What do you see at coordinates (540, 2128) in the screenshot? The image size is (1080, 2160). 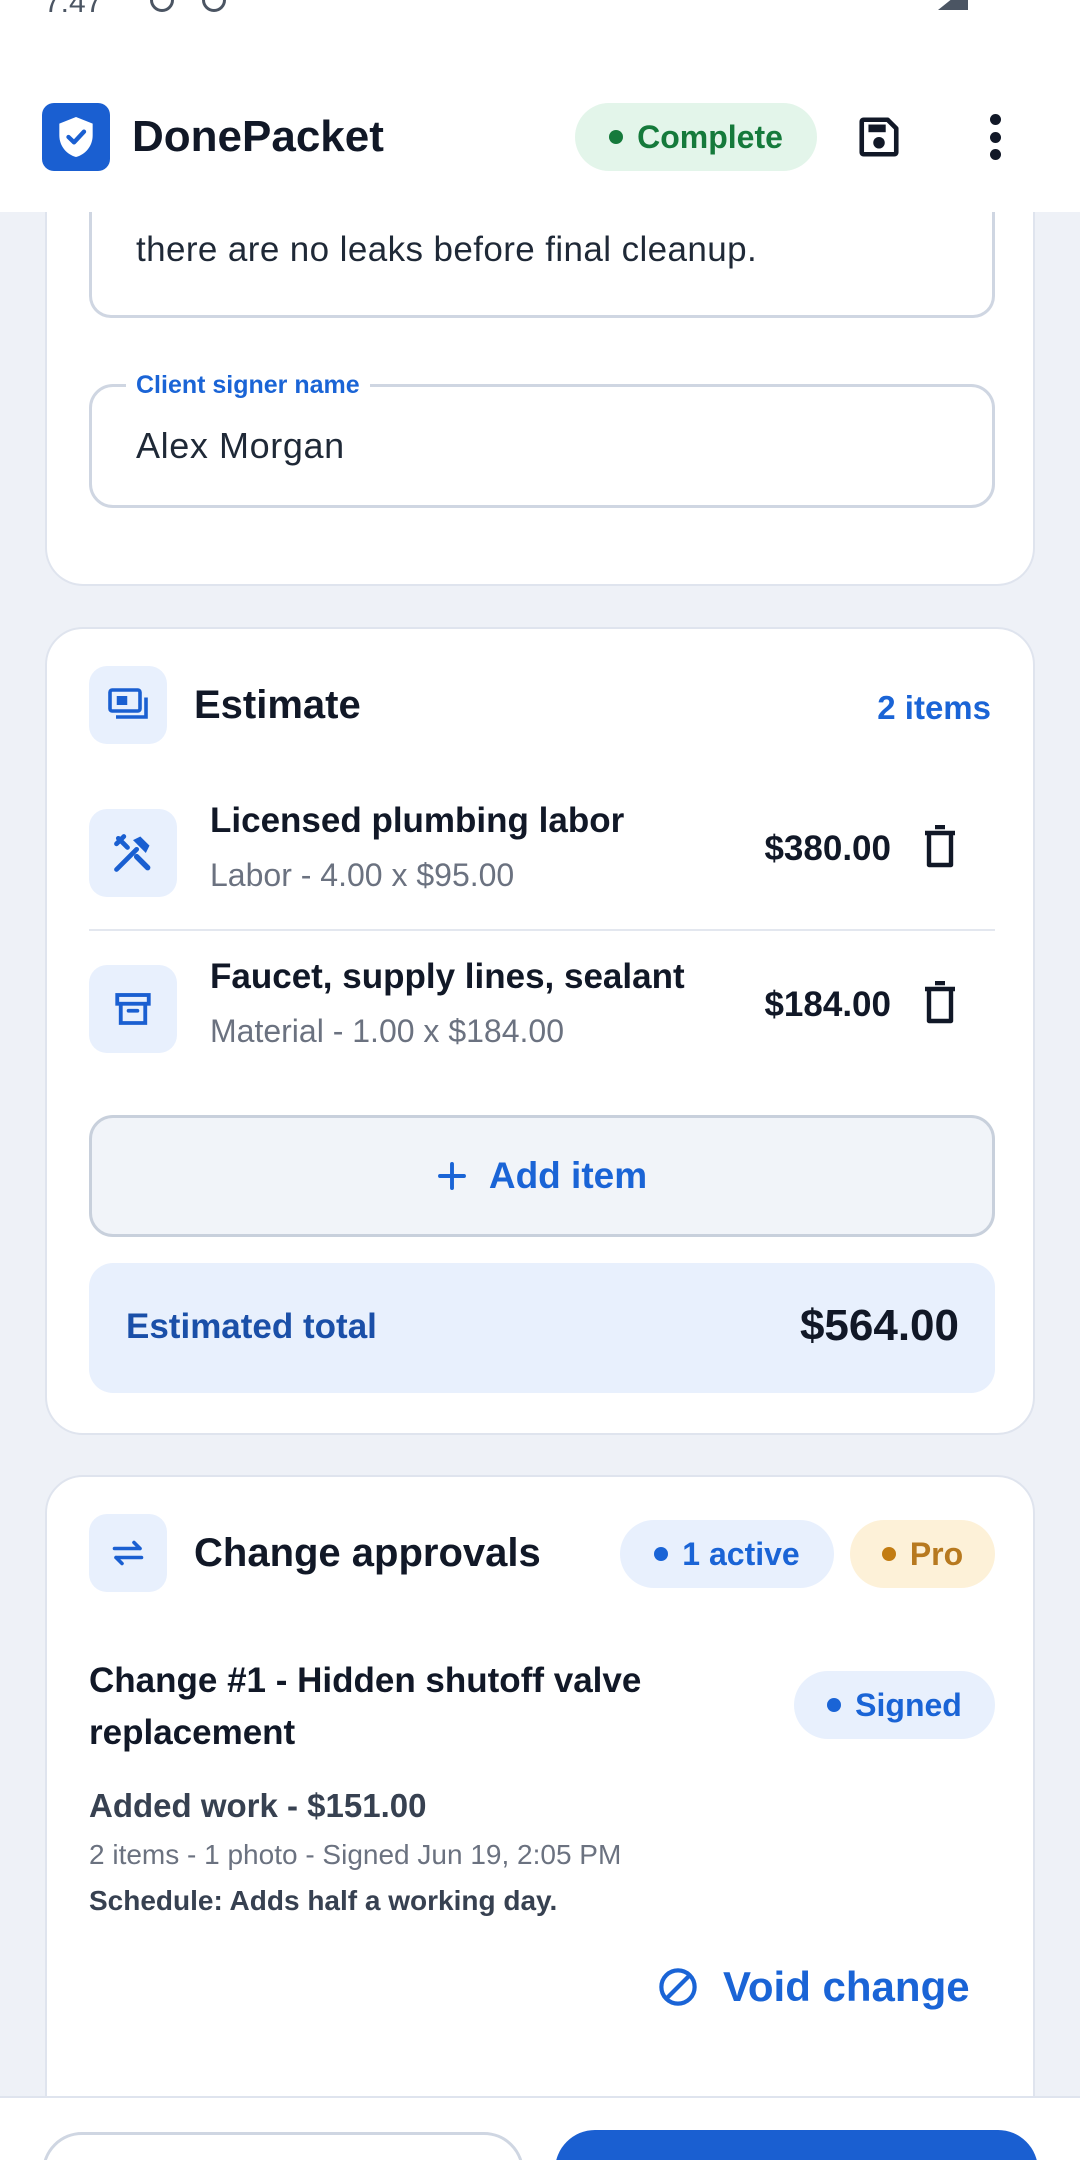 I see `bottom-action-bar` at bounding box center [540, 2128].